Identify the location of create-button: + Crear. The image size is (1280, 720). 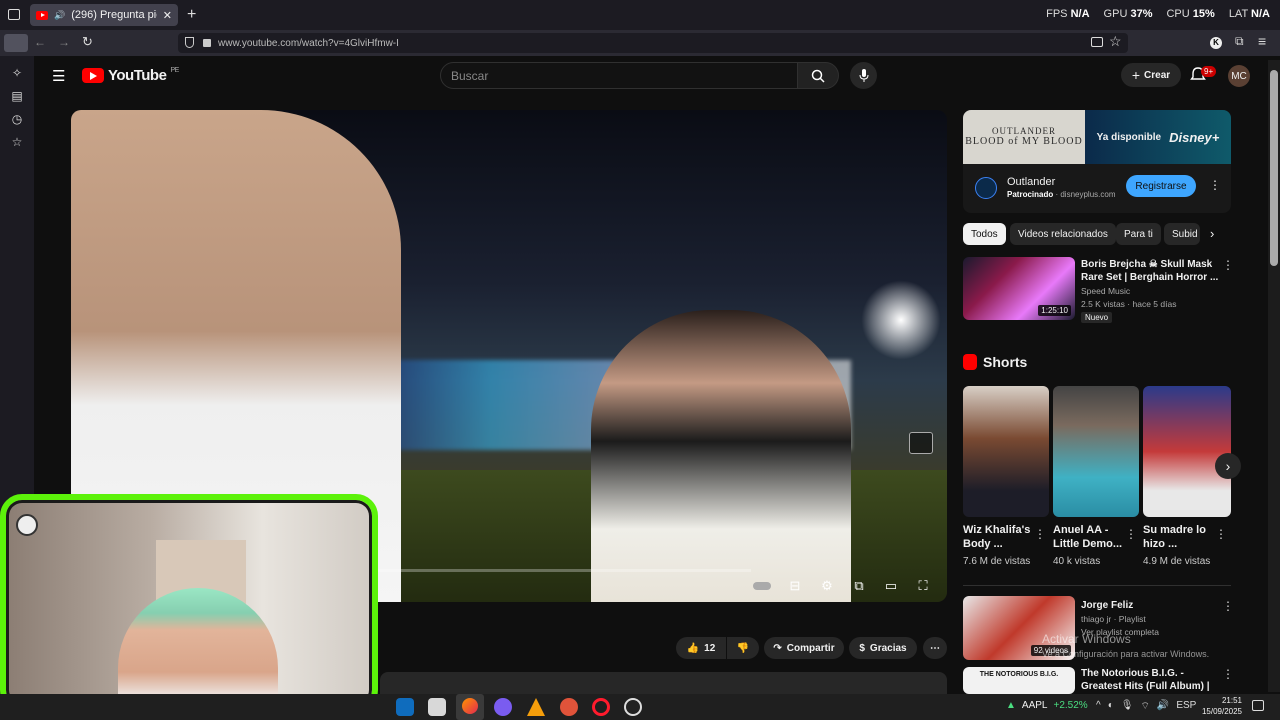
(1151, 75).